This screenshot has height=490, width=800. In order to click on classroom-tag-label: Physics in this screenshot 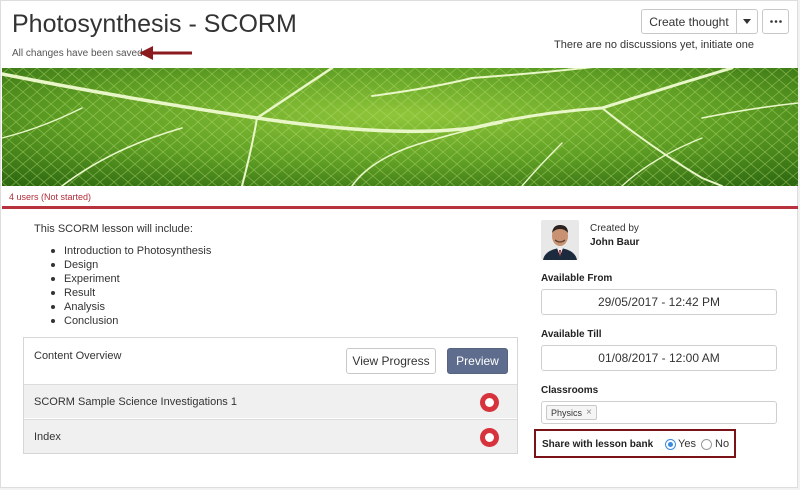, I will do `click(567, 412)`.